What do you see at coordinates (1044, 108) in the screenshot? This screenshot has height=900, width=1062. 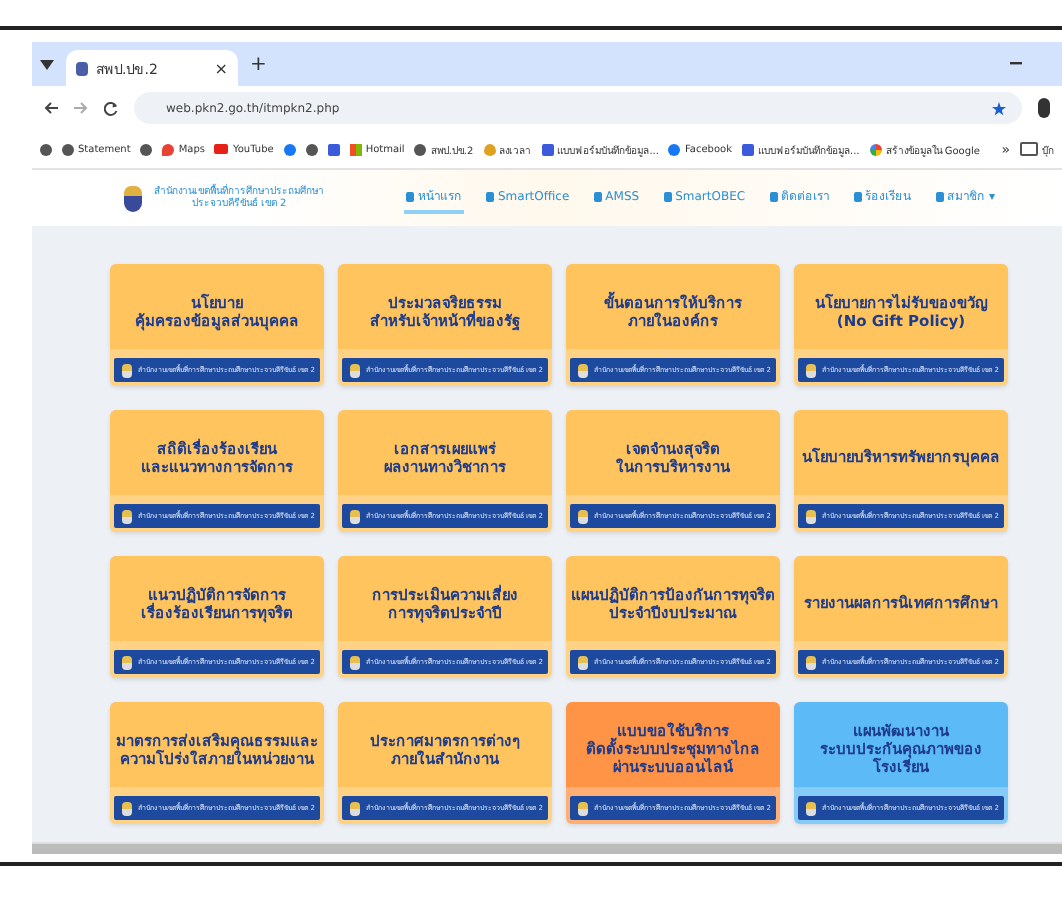 I see `profile-icon` at bounding box center [1044, 108].